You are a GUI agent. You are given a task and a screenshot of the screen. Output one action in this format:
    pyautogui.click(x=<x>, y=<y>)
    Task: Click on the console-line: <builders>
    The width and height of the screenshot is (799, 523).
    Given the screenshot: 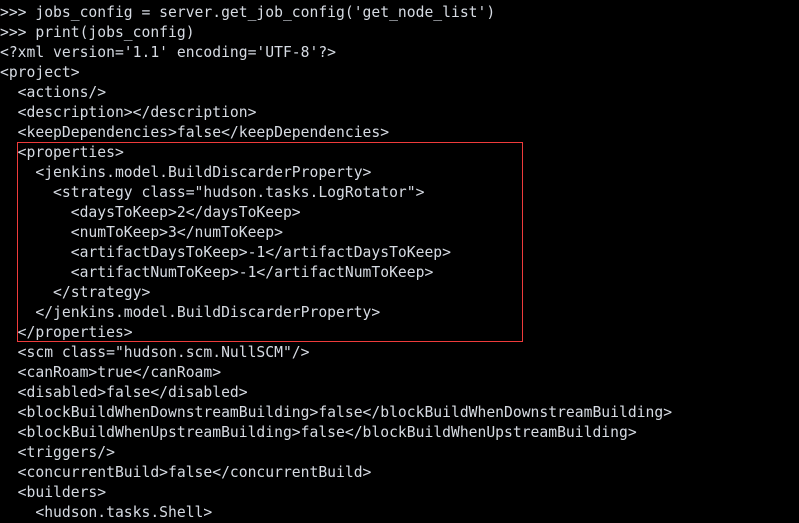 What is the action you would take?
    pyautogui.click(x=53, y=492)
    